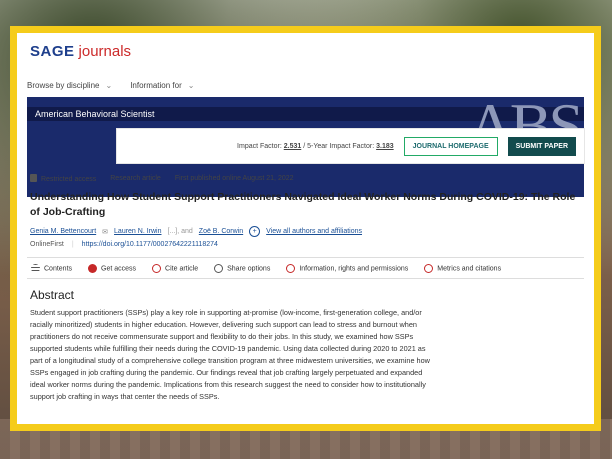  I want to click on impact-label: Impact Factor:, so click(259, 146).